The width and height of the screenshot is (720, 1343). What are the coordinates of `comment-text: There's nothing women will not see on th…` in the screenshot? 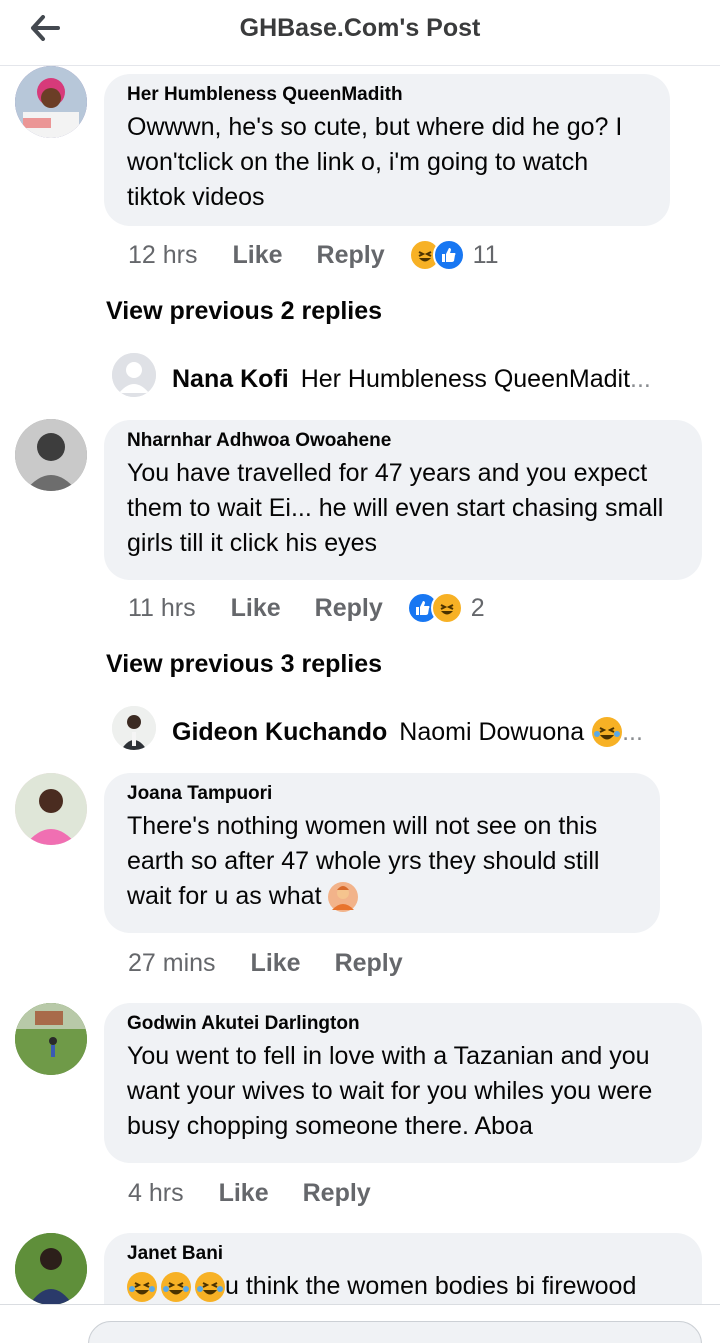 It's located at (382, 861).